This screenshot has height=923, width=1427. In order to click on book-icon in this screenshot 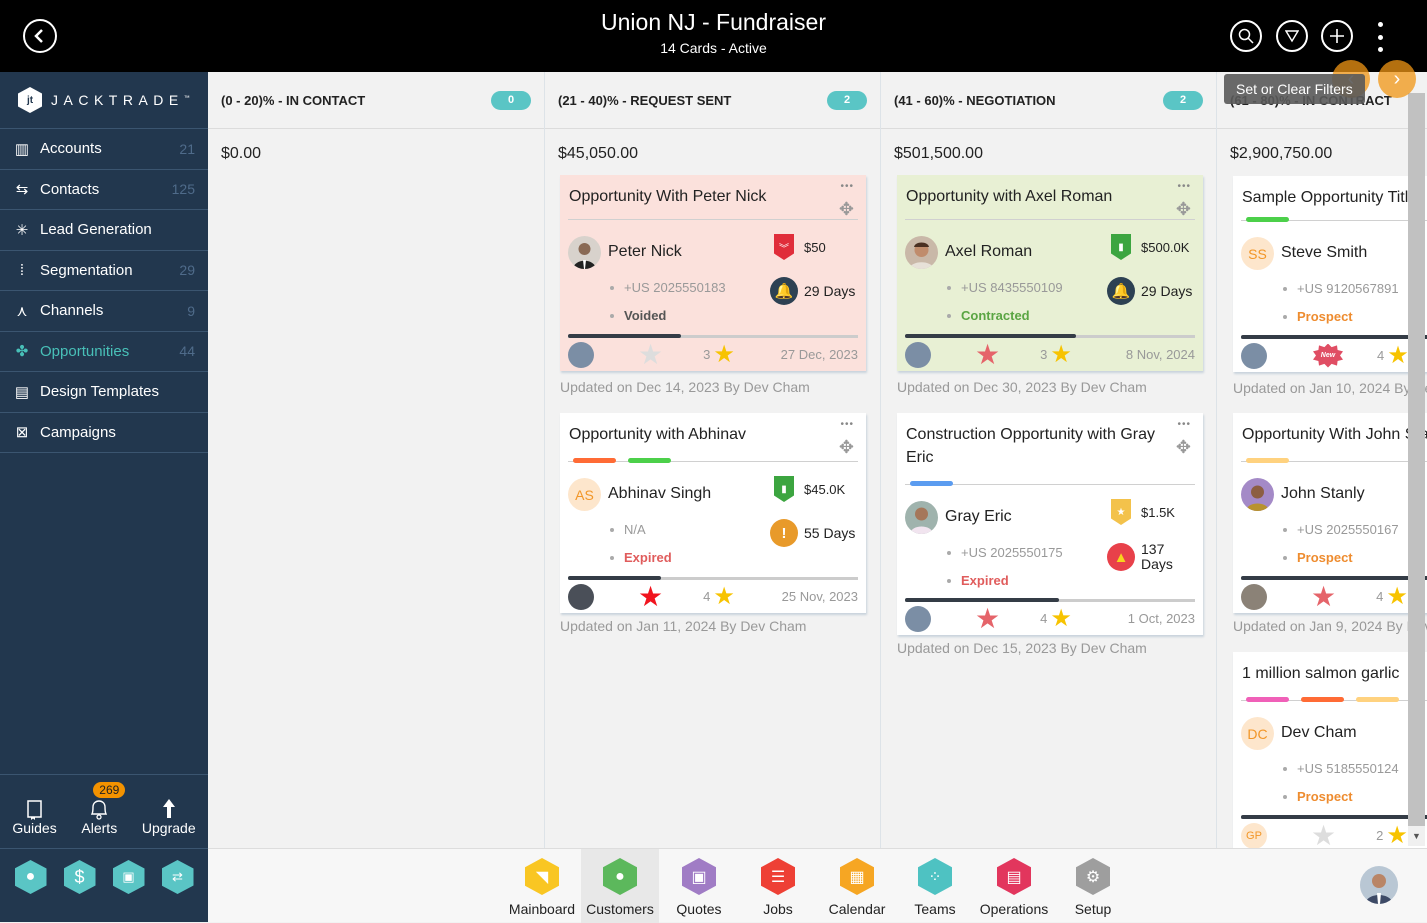, I will do `click(34, 809)`.